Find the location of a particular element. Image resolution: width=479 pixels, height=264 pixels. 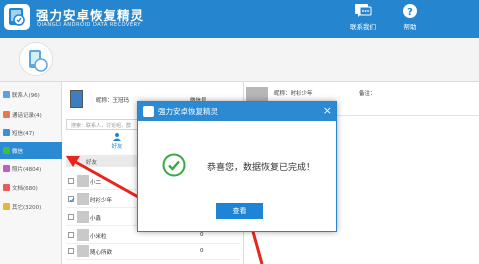

sidebar-item-label: 文档(680) is located at coordinates (25, 189).